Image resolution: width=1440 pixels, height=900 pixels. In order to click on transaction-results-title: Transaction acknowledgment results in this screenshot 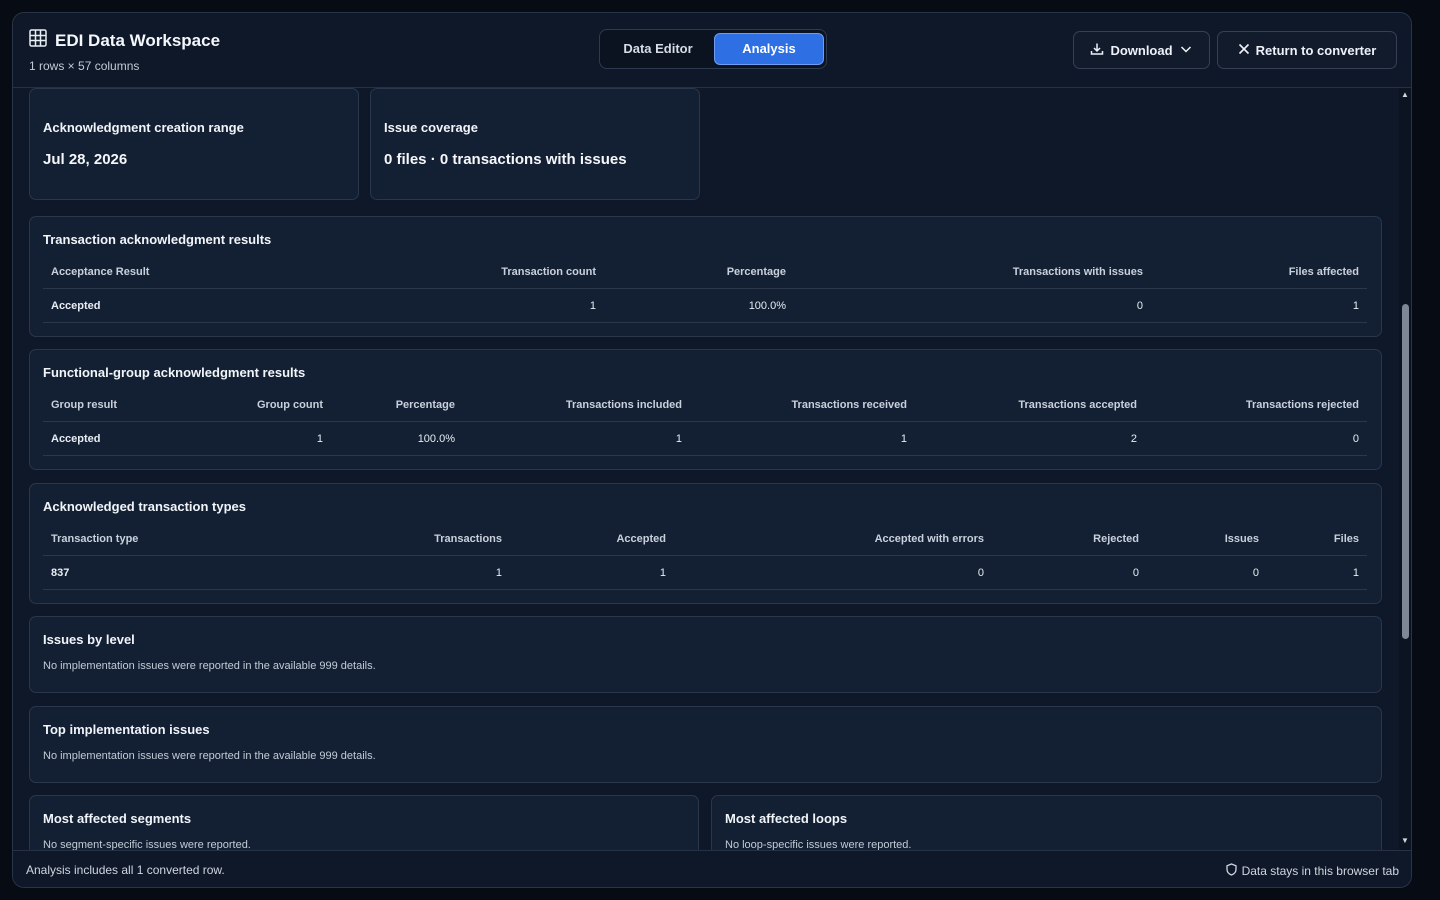, I will do `click(157, 239)`.